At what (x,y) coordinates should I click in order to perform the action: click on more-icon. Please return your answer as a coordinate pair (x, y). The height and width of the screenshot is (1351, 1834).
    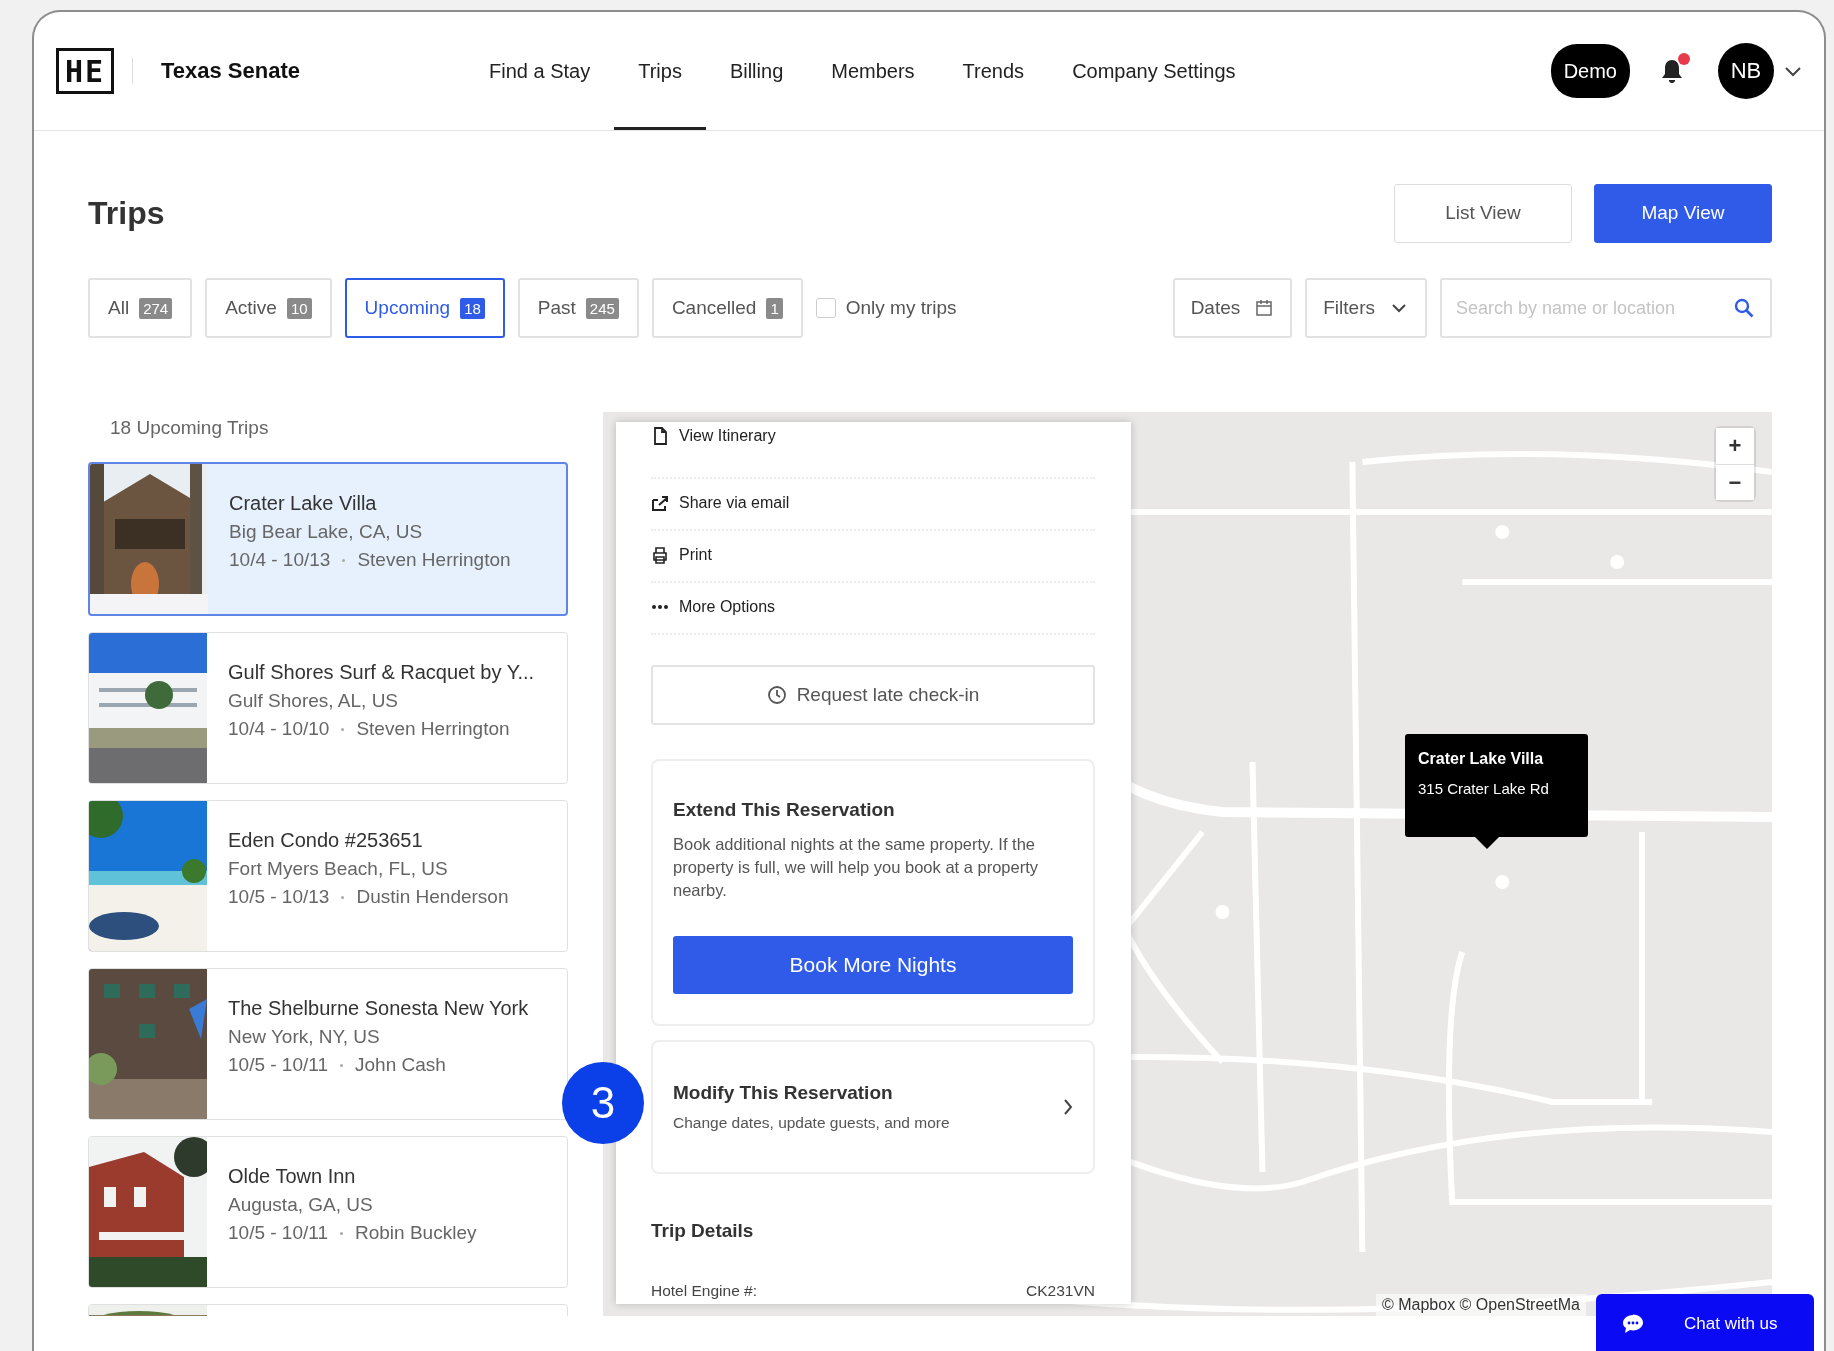
    Looking at the image, I should click on (660, 607).